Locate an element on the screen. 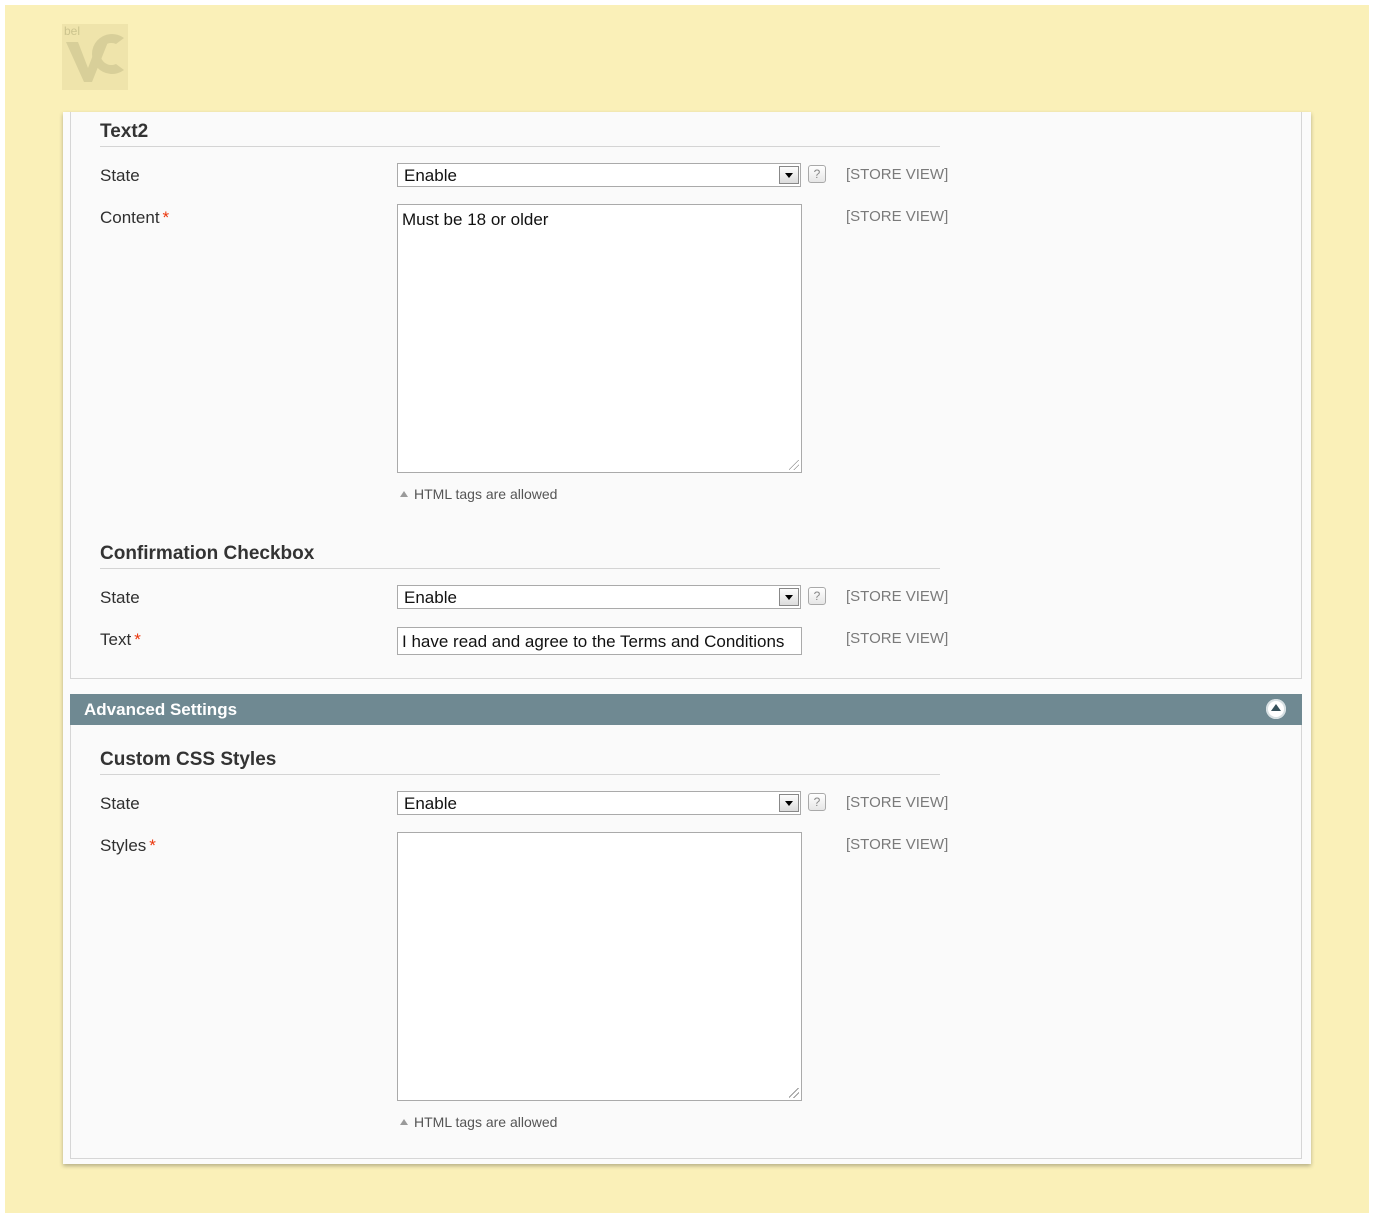 This screenshot has height=1213, width=1376. collapse-up-icon is located at coordinates (1276, 709).